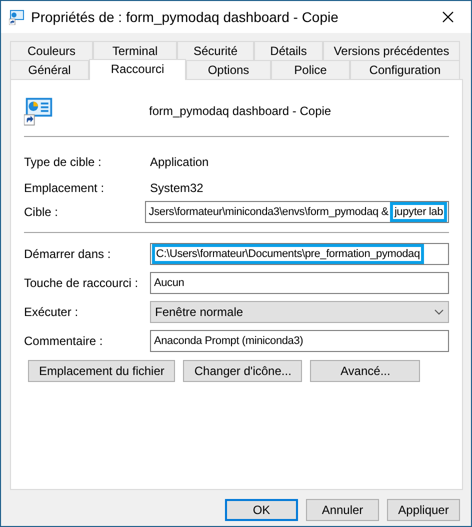  Describe the element at coordinates (391, 50) in the screenshot. I see `tab: Versions précédentes` at that location.